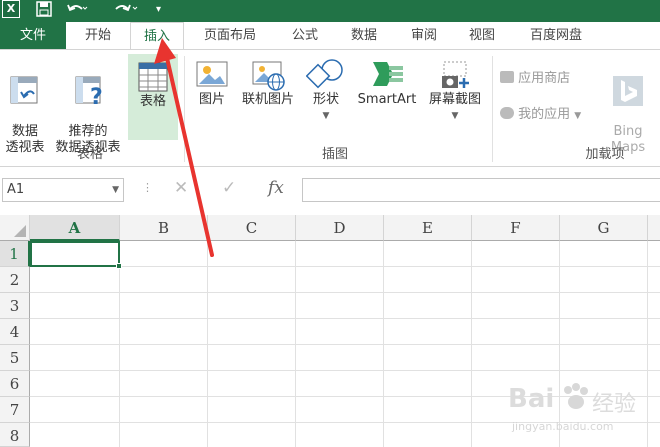 The height and width of the screenshot is (447, 660). I want to click on annotation-arrow, so click(184, 147).